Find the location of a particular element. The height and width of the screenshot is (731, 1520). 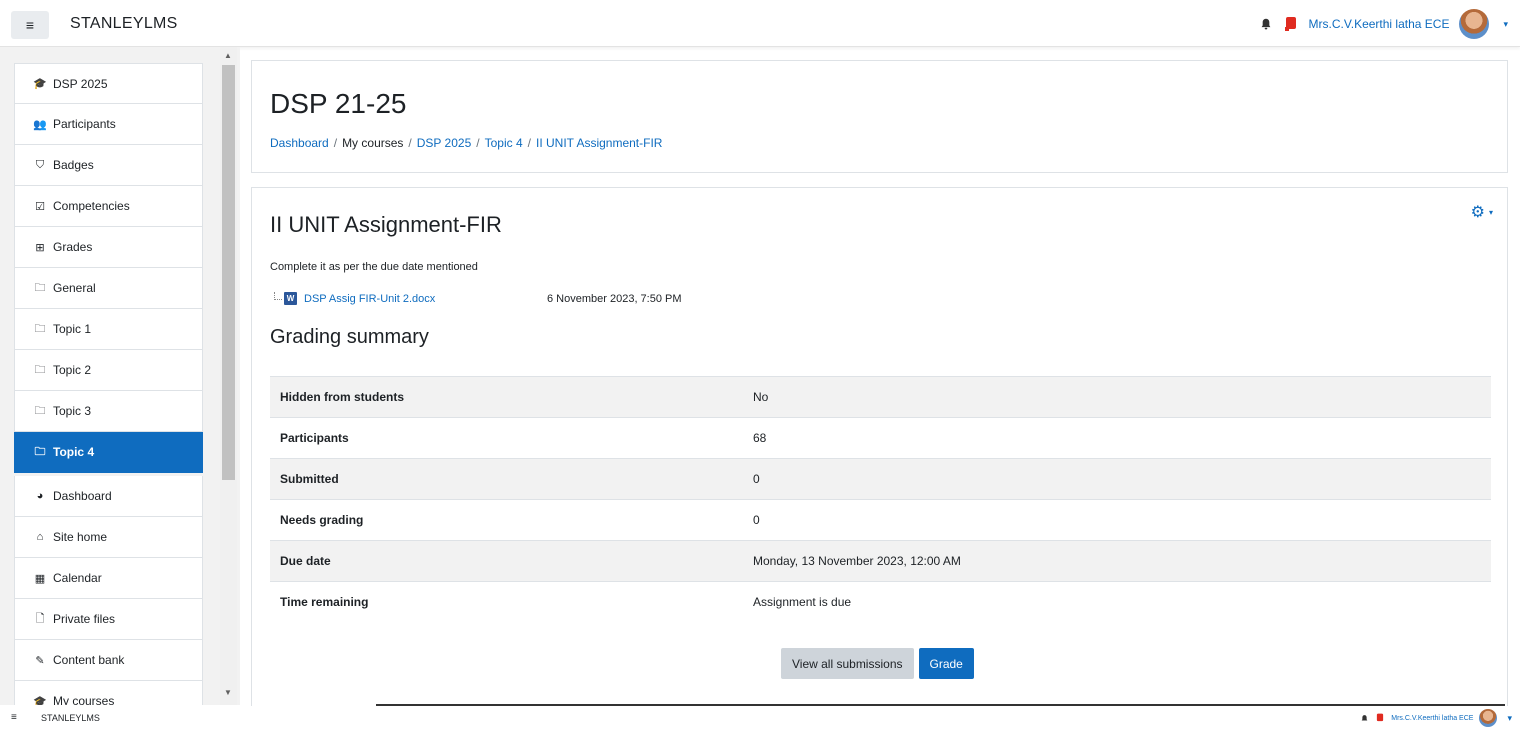

breadcrumb-item: II UNIT Assignment-FIR is located at coordinates (599, 143).